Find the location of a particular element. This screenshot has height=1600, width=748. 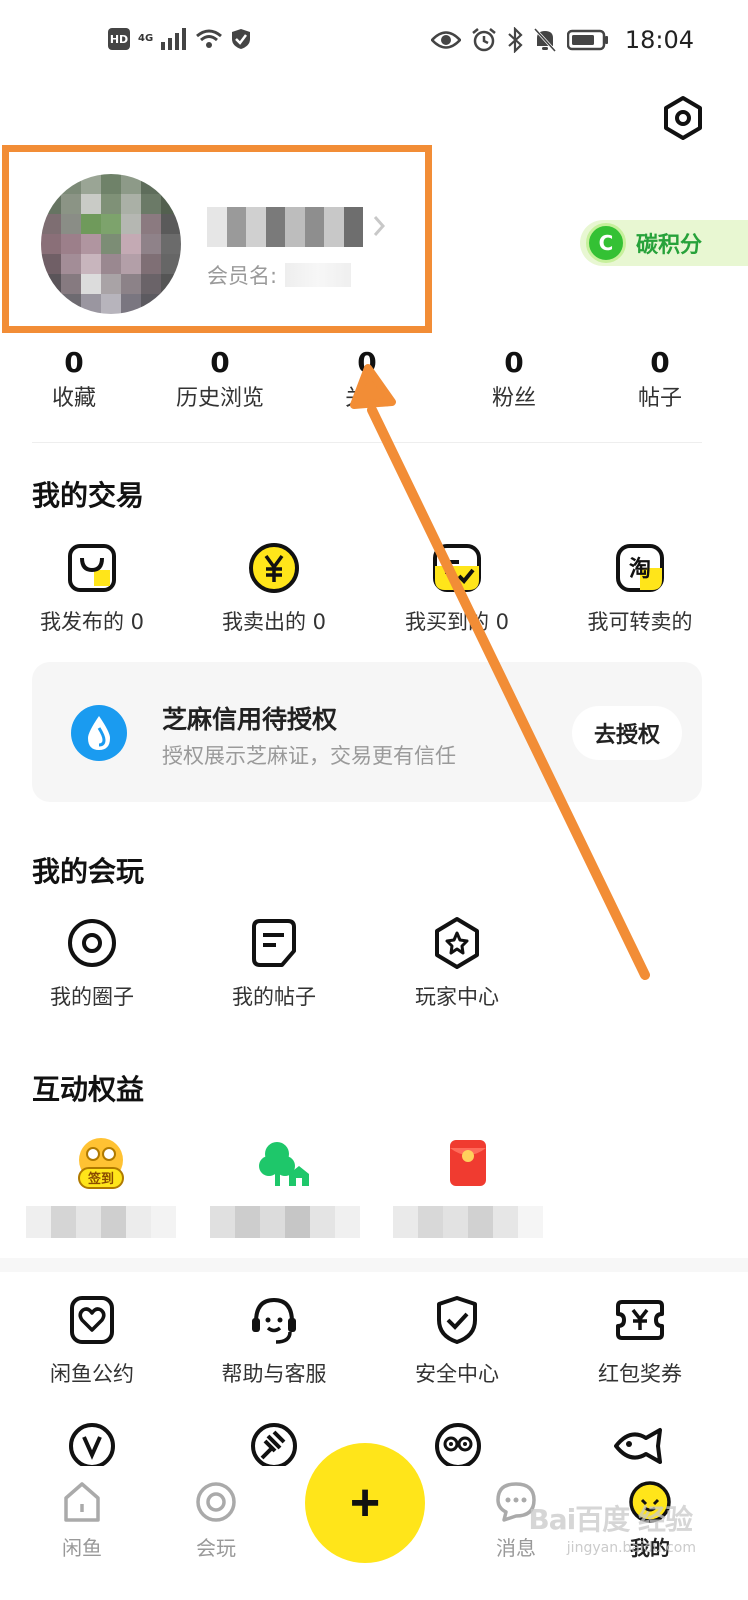

status-right: 18:04 is located at coordinates (562, 40).